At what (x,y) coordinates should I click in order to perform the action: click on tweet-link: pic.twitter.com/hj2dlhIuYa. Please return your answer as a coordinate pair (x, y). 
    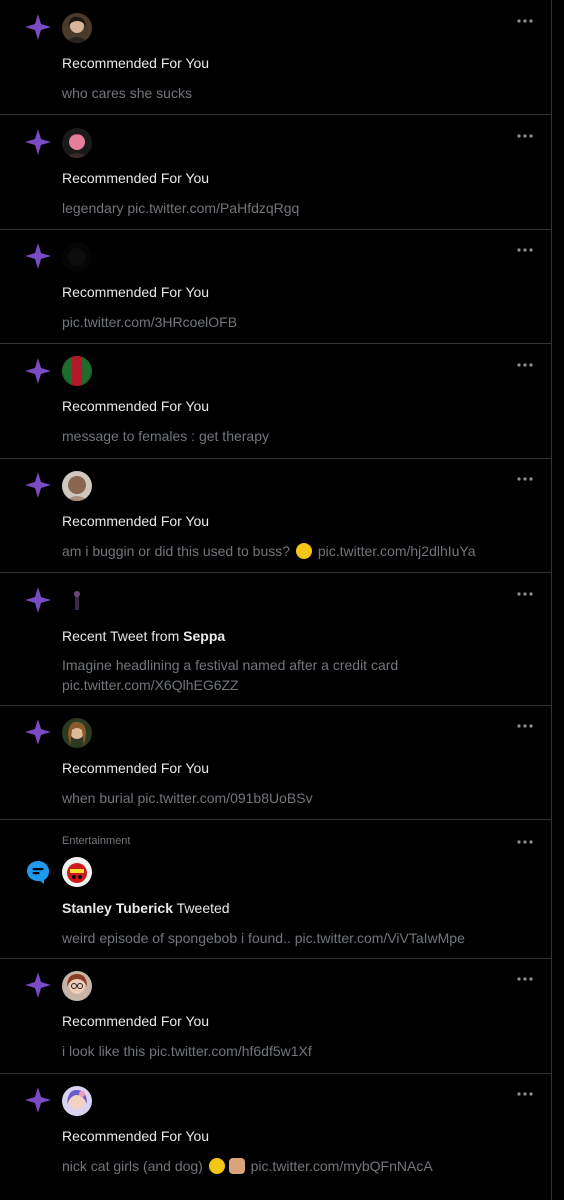
    Looking at the image, I should click on (397, 551).